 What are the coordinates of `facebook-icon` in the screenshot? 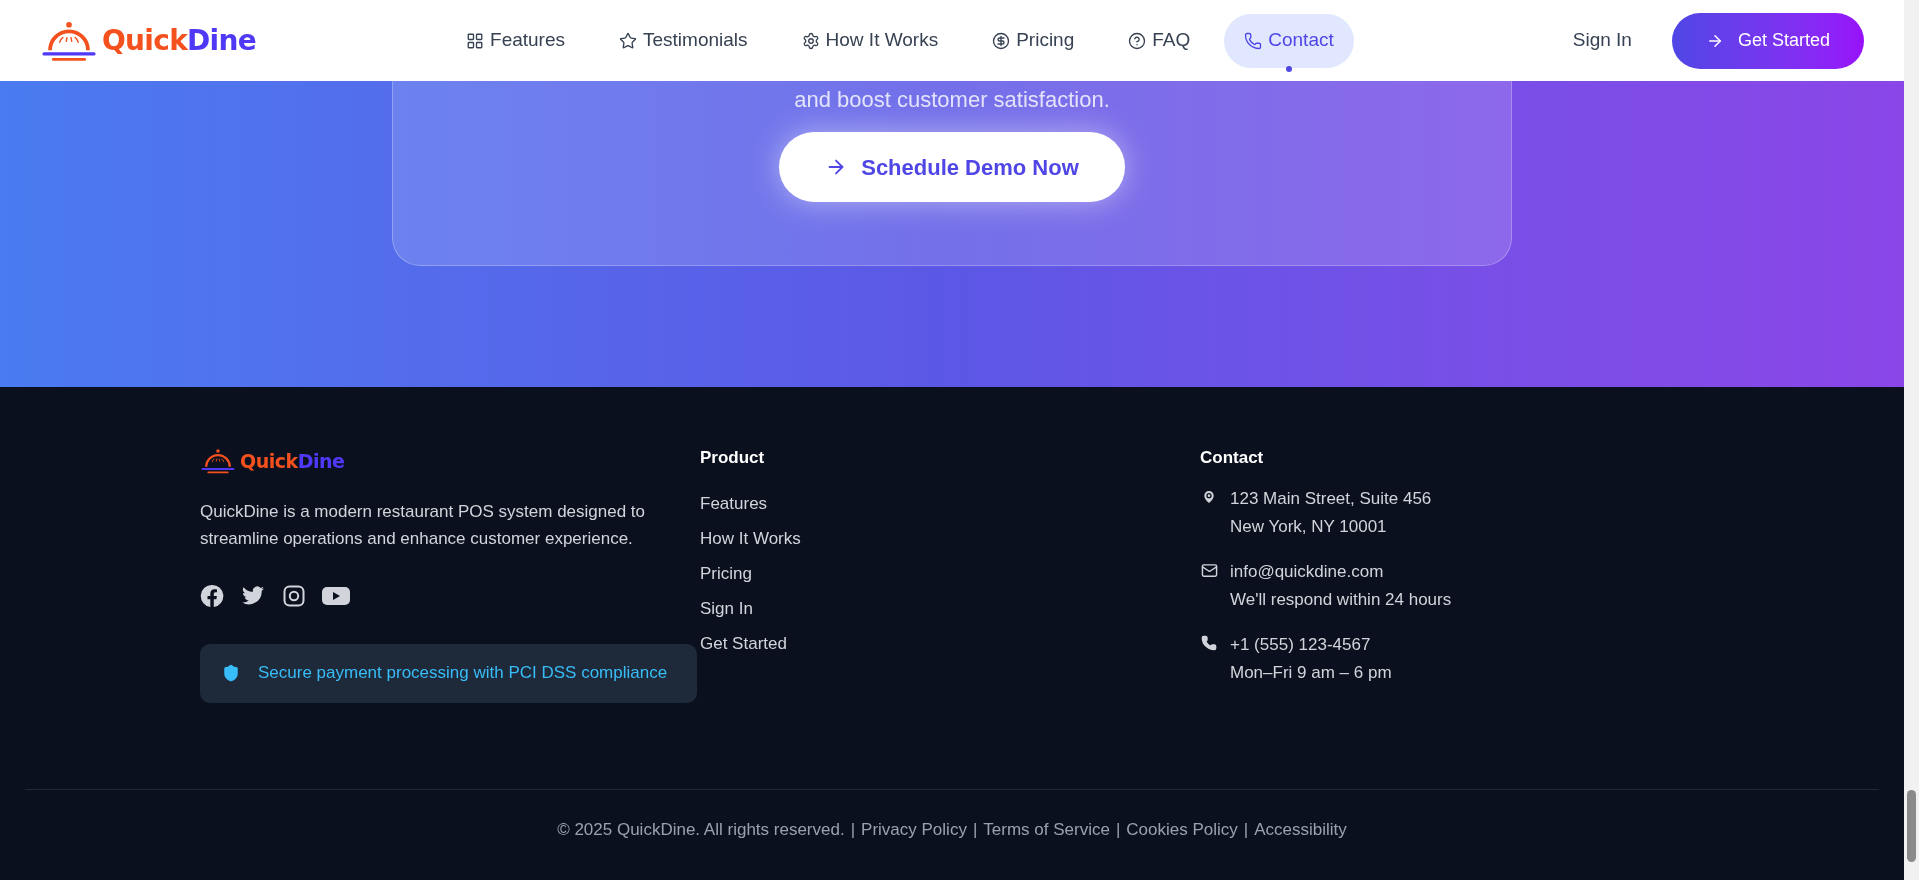 It's located at (212, 595).